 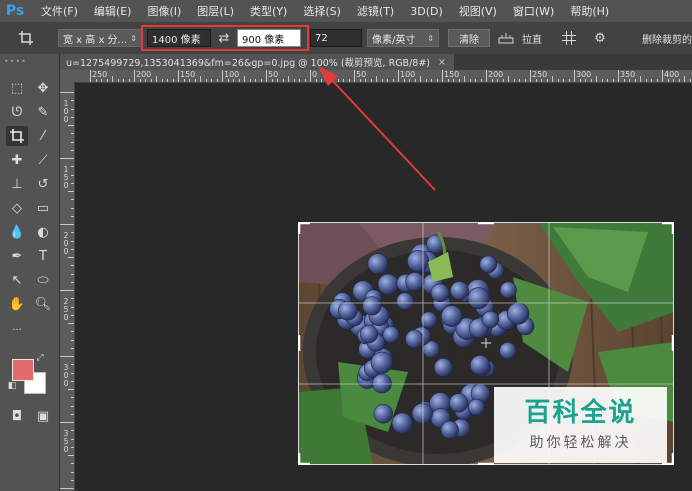 I want to click on more-tools-icon: ···, so click(x=17, y=330).